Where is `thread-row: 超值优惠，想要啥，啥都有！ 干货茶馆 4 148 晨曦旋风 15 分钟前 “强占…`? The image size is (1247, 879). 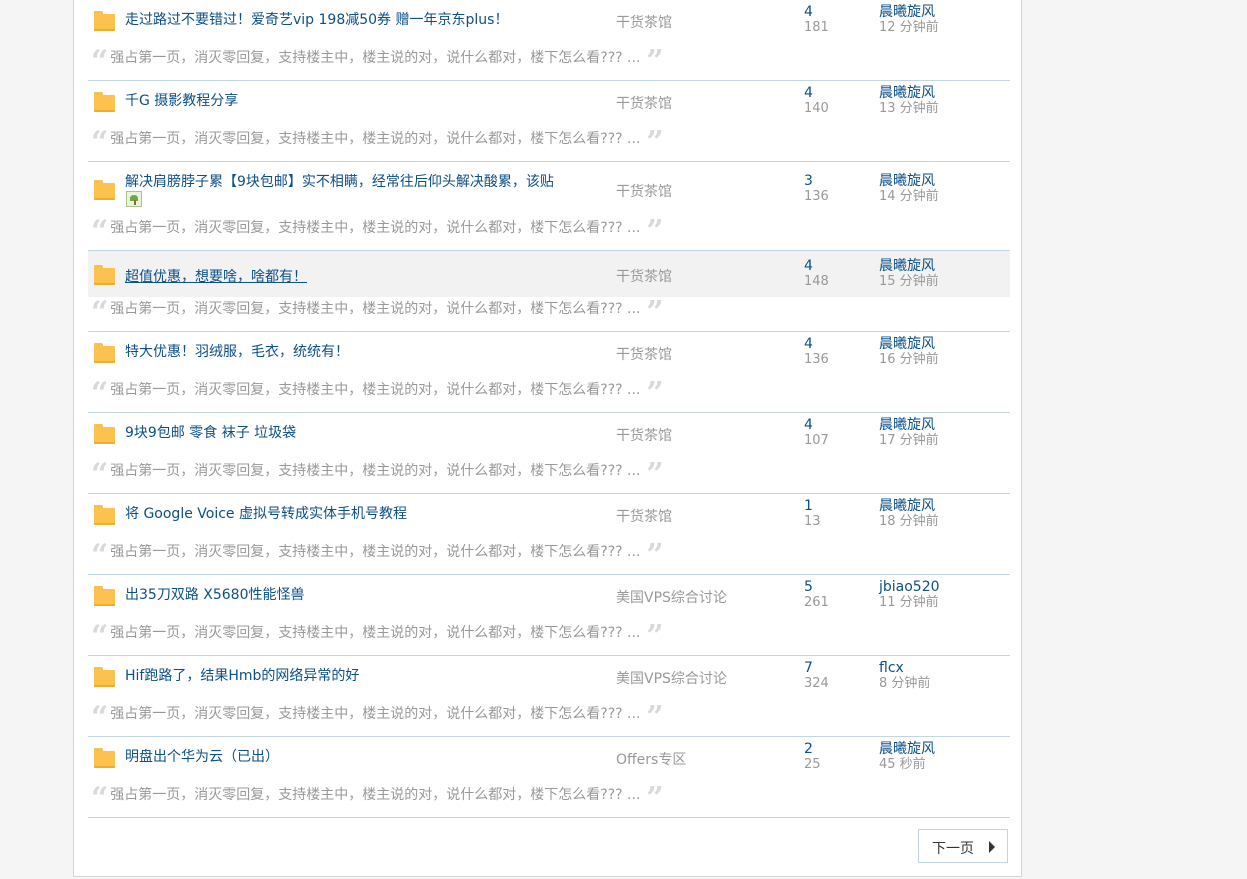 thread-row: 超值优惠，想要啥，啥都有！ 干货茶馆 4 148 晨曦旋风 15 分钟前 “强占… is located at coordinates (549, 291).